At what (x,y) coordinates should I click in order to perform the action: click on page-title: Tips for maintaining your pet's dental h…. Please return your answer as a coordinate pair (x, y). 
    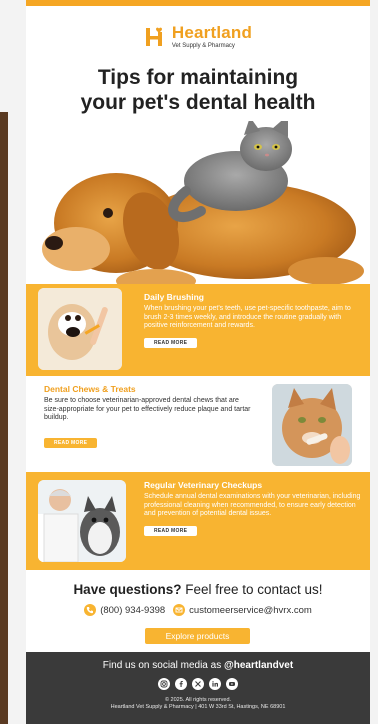
    Looking at the image, I should click on (198, 90).